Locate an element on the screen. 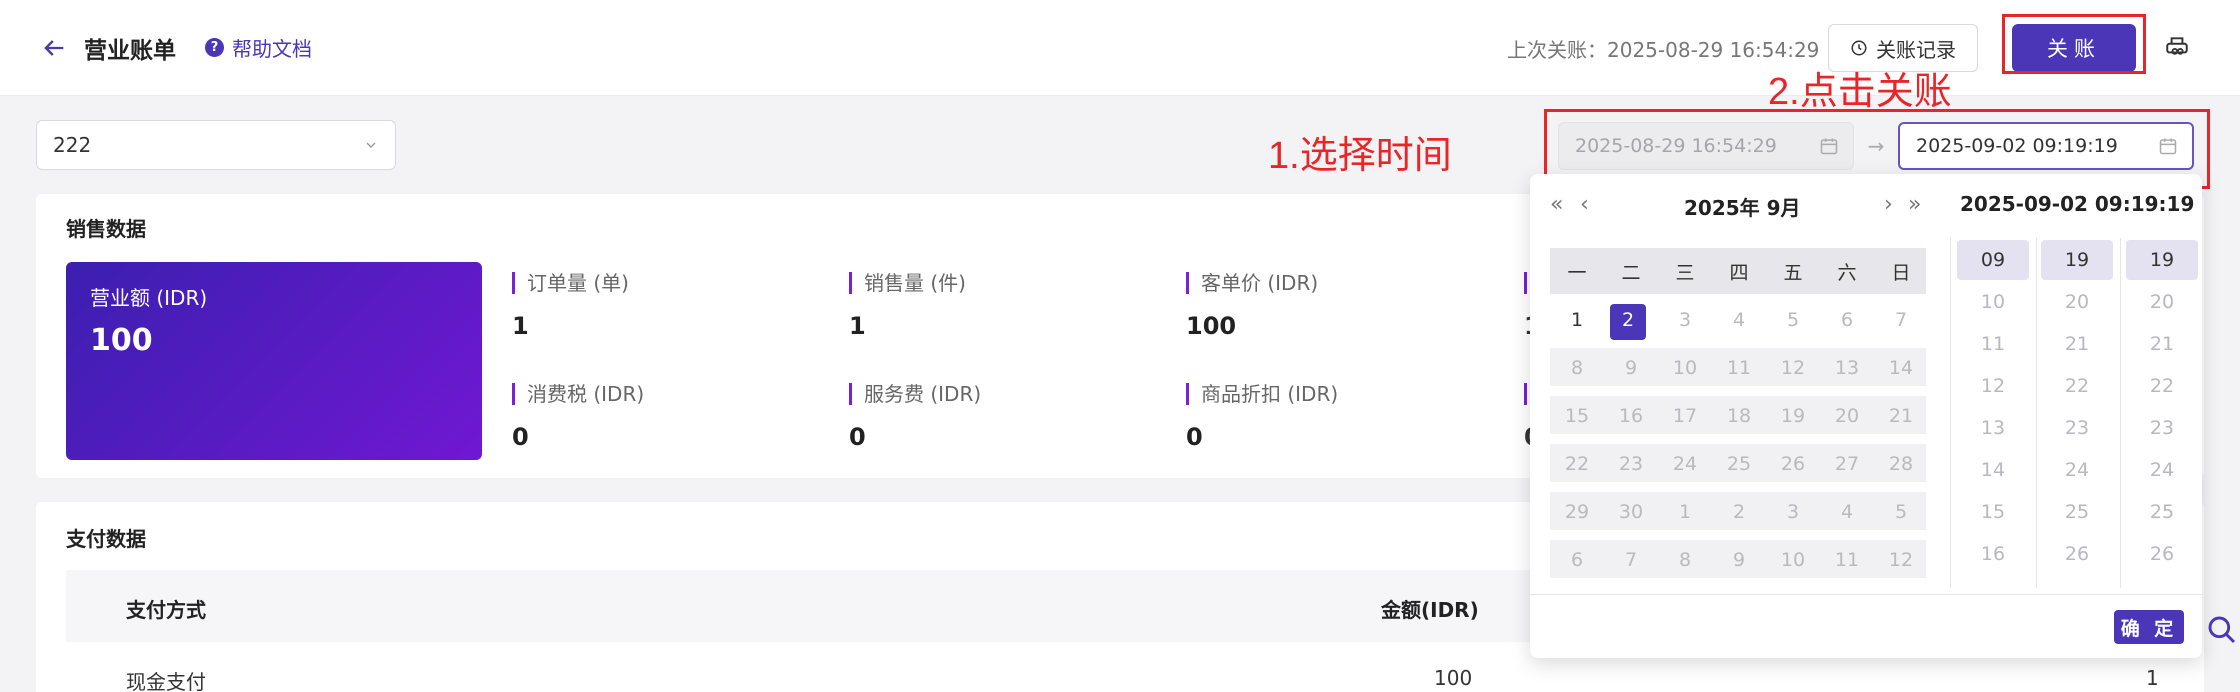 The image size is (2240, 692). next-month-icon: › is located at coordinates (1888, 204).